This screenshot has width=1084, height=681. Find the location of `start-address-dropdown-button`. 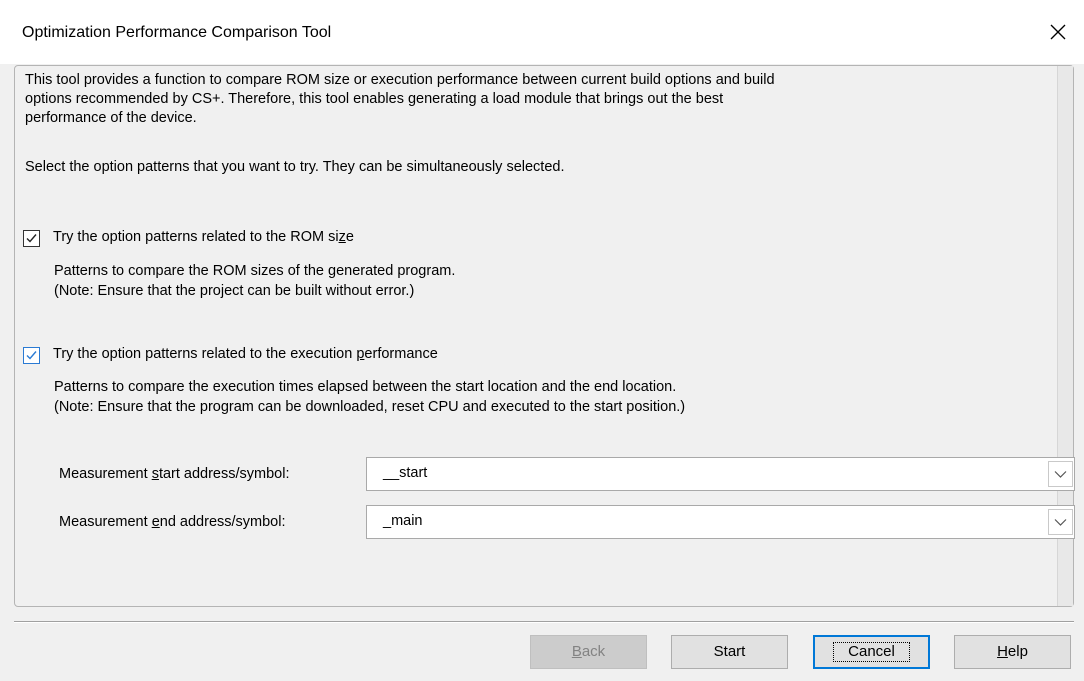

start-address-dropdown-button is located at coordinates (1060, 474).